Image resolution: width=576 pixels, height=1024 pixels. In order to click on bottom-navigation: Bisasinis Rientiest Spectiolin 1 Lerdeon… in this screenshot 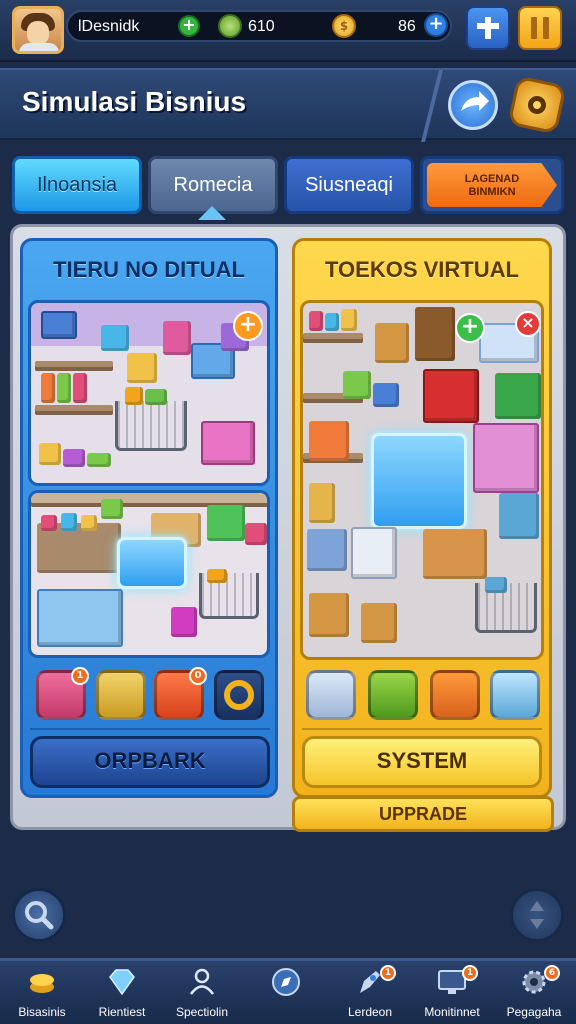, I will do `click(288, 991)`.